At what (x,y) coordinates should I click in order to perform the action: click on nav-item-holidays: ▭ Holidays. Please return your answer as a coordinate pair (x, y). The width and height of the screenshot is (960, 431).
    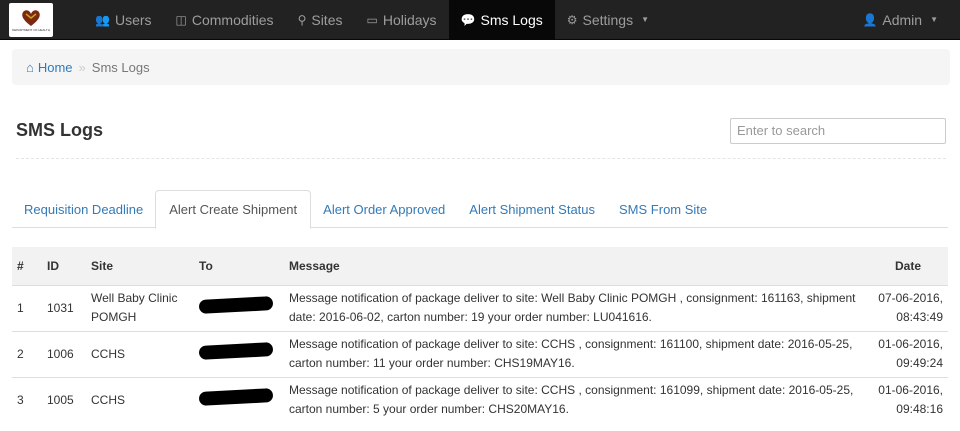
    Looking at the image, I should click on (401, 20).